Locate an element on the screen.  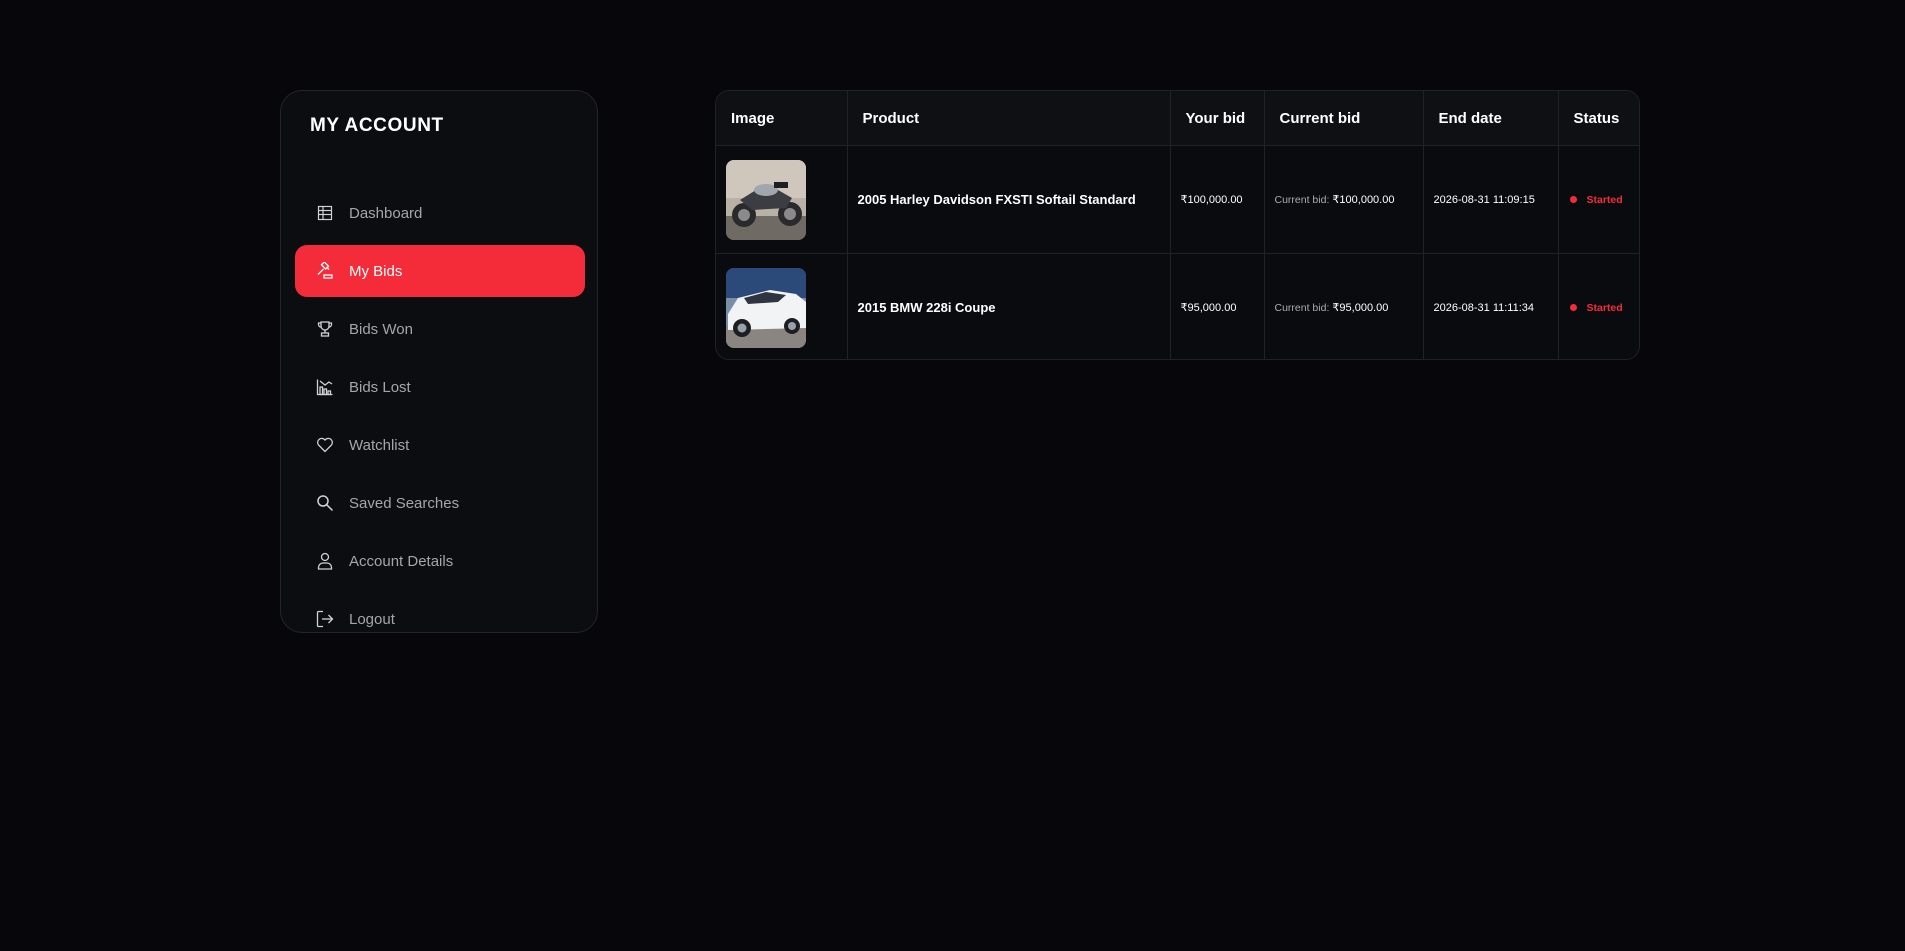
column-header-your-bid: Your bid is located at coordinates (1217, 118).